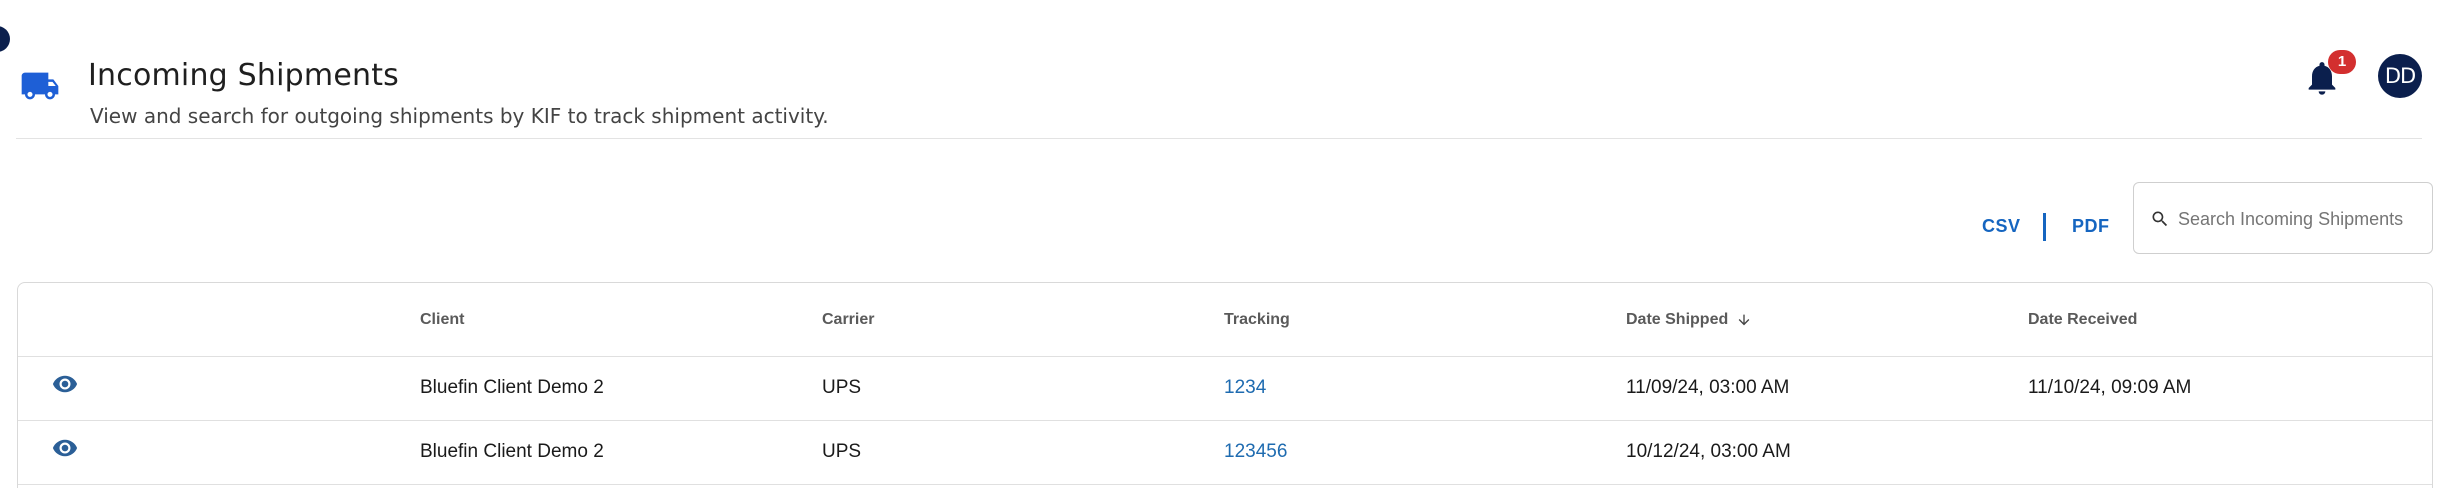  Describe the element at coordinates (848, 320) in the screenshot. I see `column-header-carrier: Carrier` at that location.